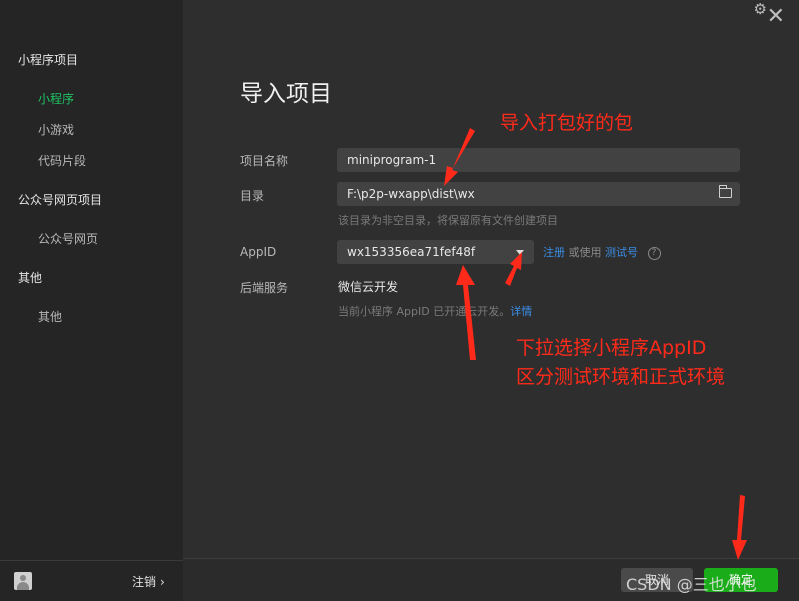 This screenshot has height=601, width=799. What do you see at coordinates (411, 194) in the screenshot?
I see `directory-value: F:\p2p-wxapp\dist\wx` at bounding box center [411, 194].